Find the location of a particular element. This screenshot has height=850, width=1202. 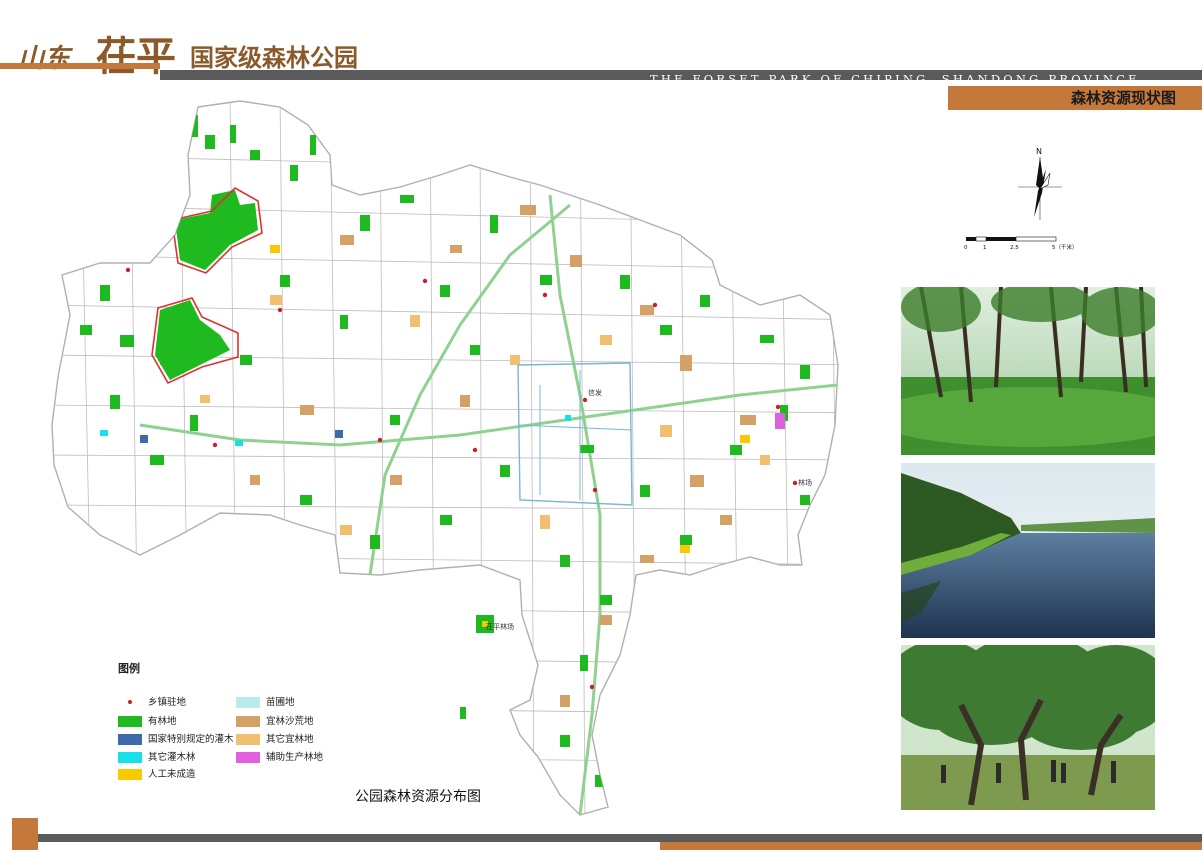

footer-orange-block is located at coordinates (25, 834).